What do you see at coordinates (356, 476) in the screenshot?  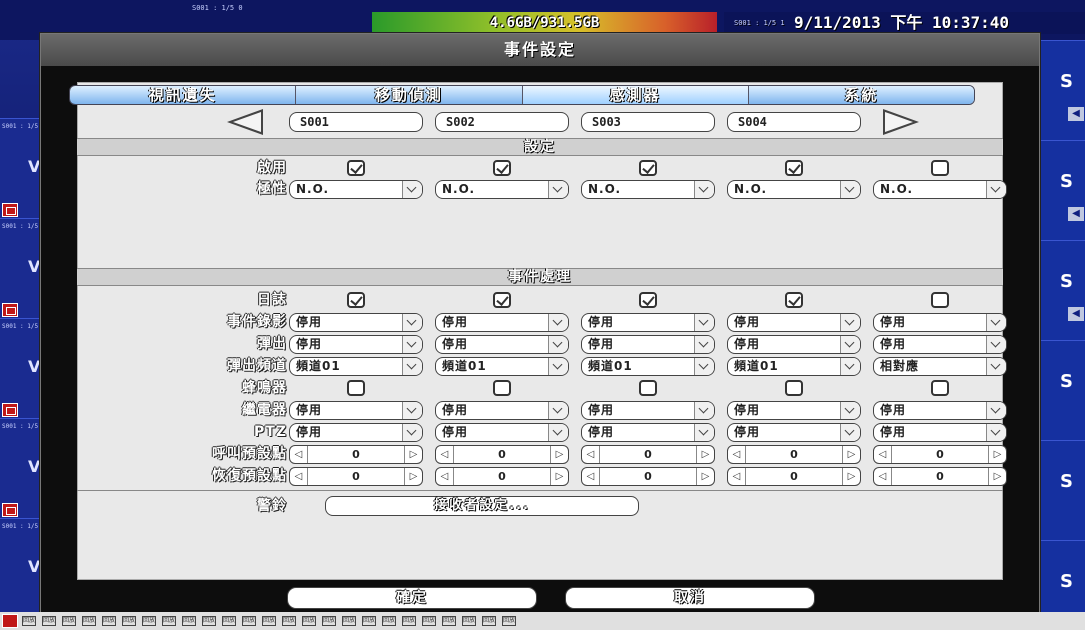 I see `preset-restore-stepper-1: ◁ 0 ▷` at bounding box center [356, 476].